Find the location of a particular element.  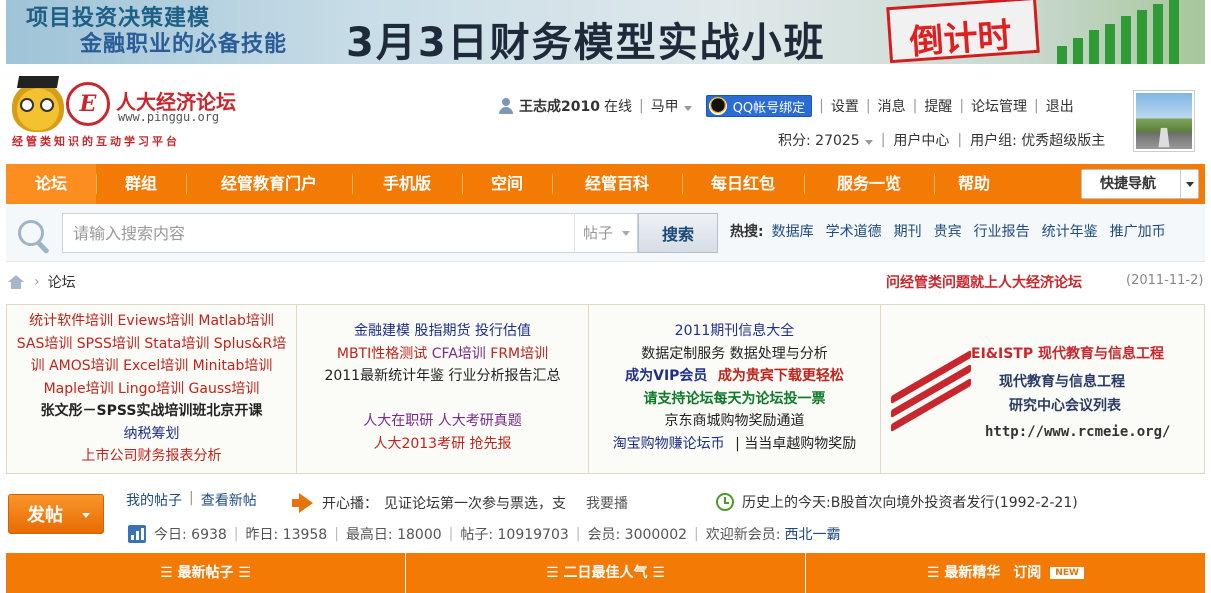

search-button: 搜索 is located at coordinates (678, 233).